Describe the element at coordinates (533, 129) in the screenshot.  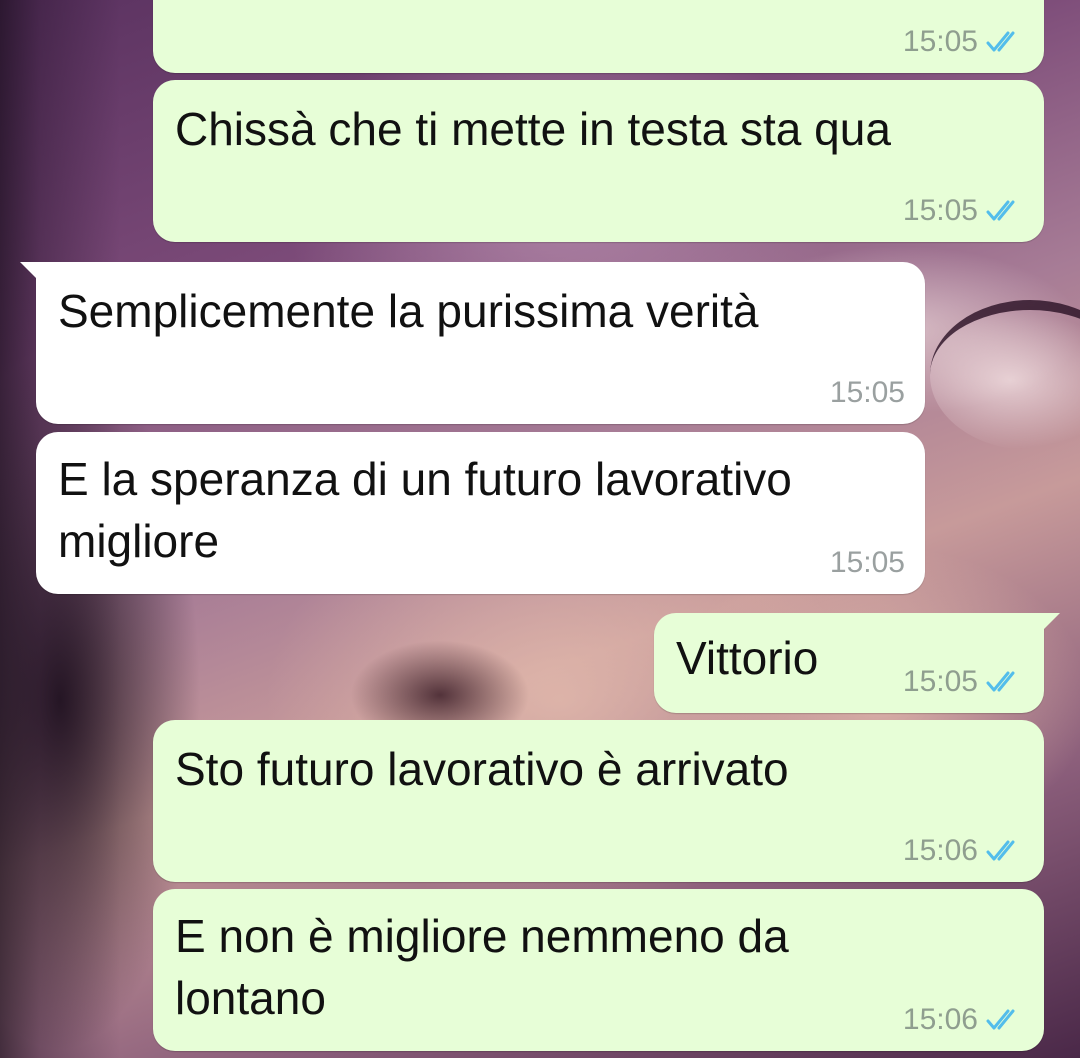
I see `message-text: Chissà che ti mette in testa sta qua` at that location.